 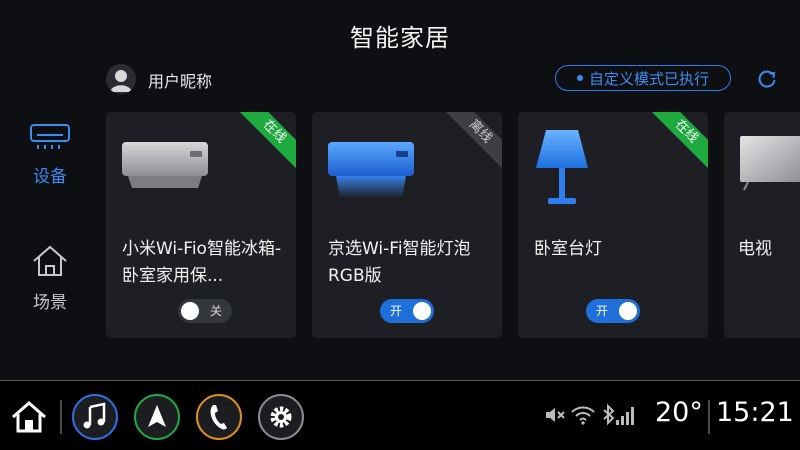 I want to click on desk-lamp-icon, so click(x=562, y=167).